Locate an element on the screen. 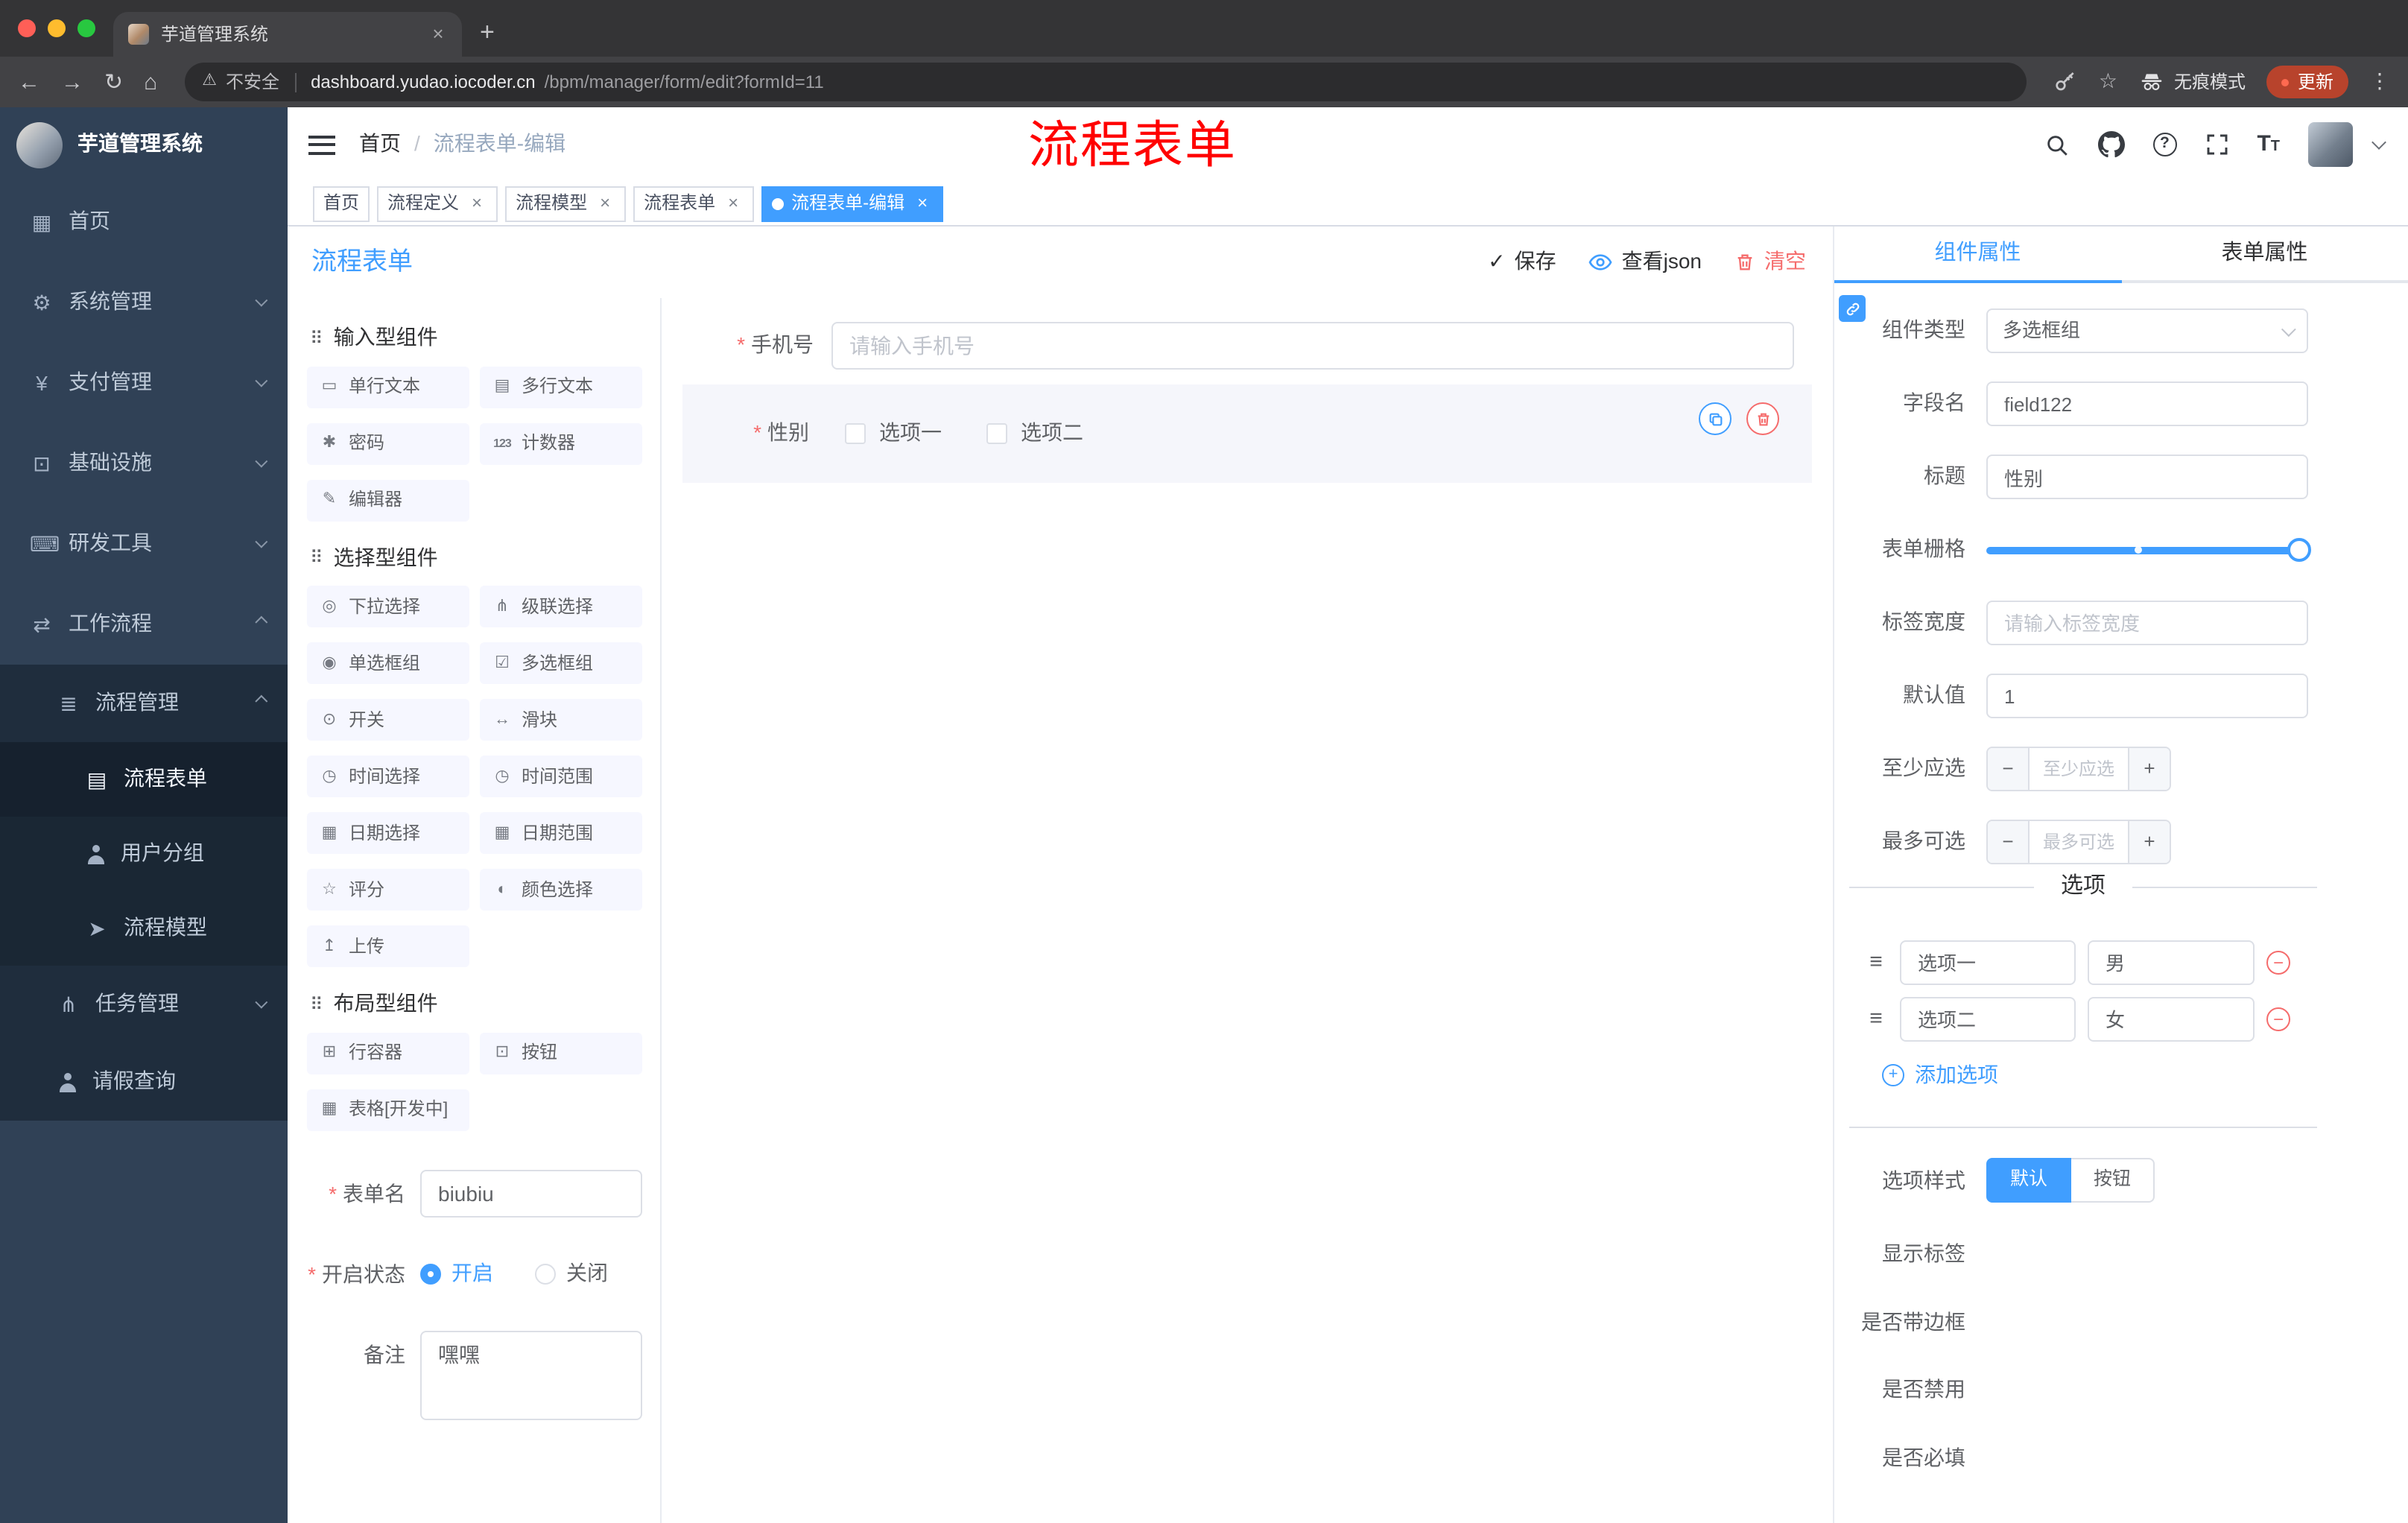 This screenshot has width=2408, height=1523. copy-widget-button is located at coordinates (1715, 419).